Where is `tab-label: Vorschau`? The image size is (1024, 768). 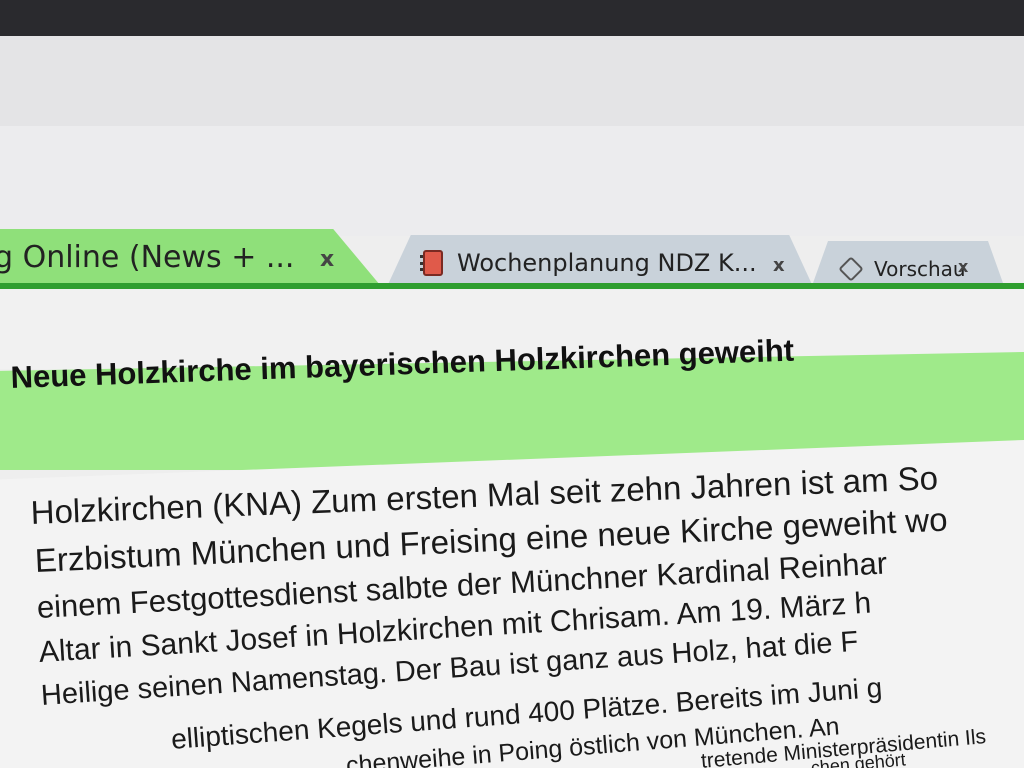
tab-label: Vorschau is located at coordinates (920, 269).